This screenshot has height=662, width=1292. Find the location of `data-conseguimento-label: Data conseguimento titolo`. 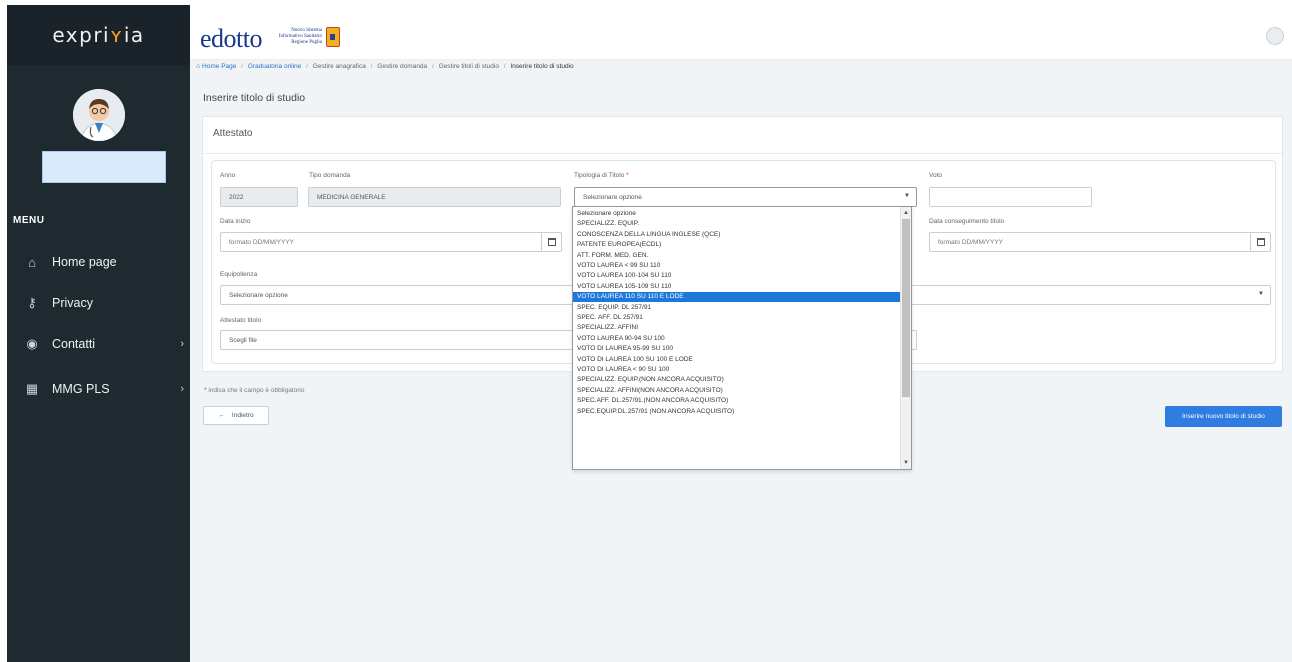

data-conseguimento-label: Data conseguimento titolo is located at coordinates (967, 221).